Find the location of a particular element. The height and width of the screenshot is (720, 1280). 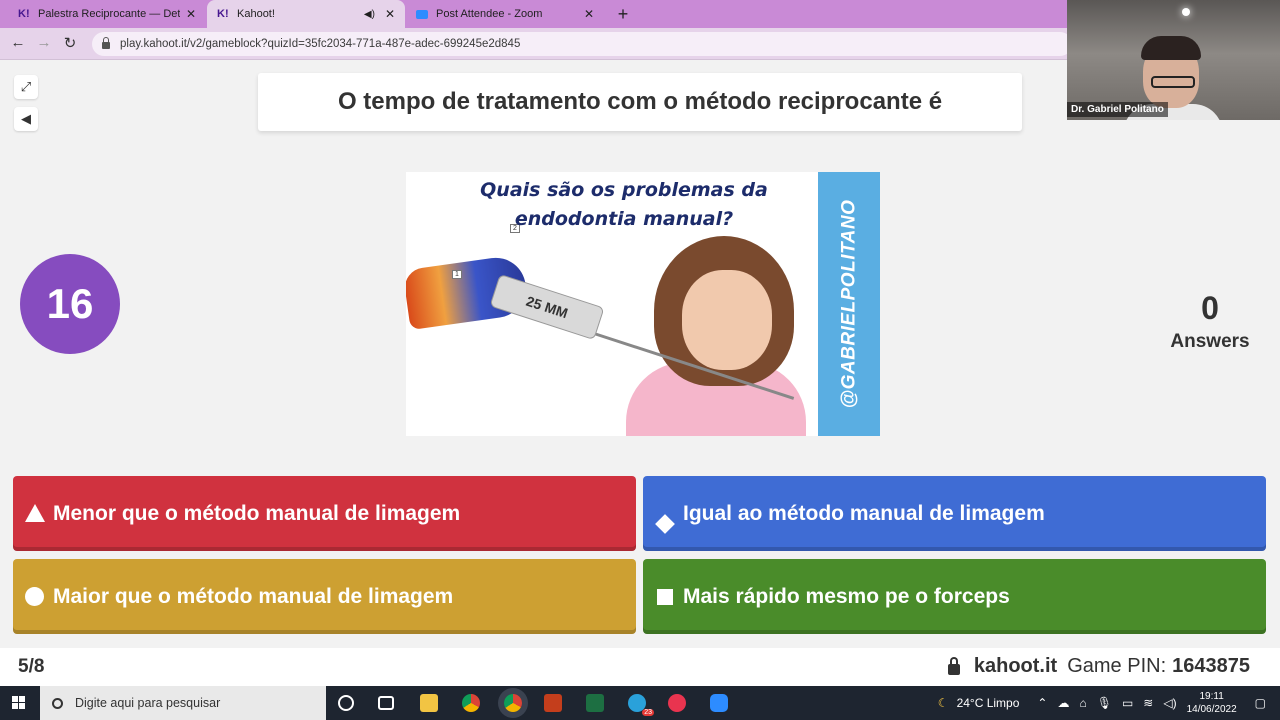

speaker-icon: ◀) is located at coordinates (369, 14).